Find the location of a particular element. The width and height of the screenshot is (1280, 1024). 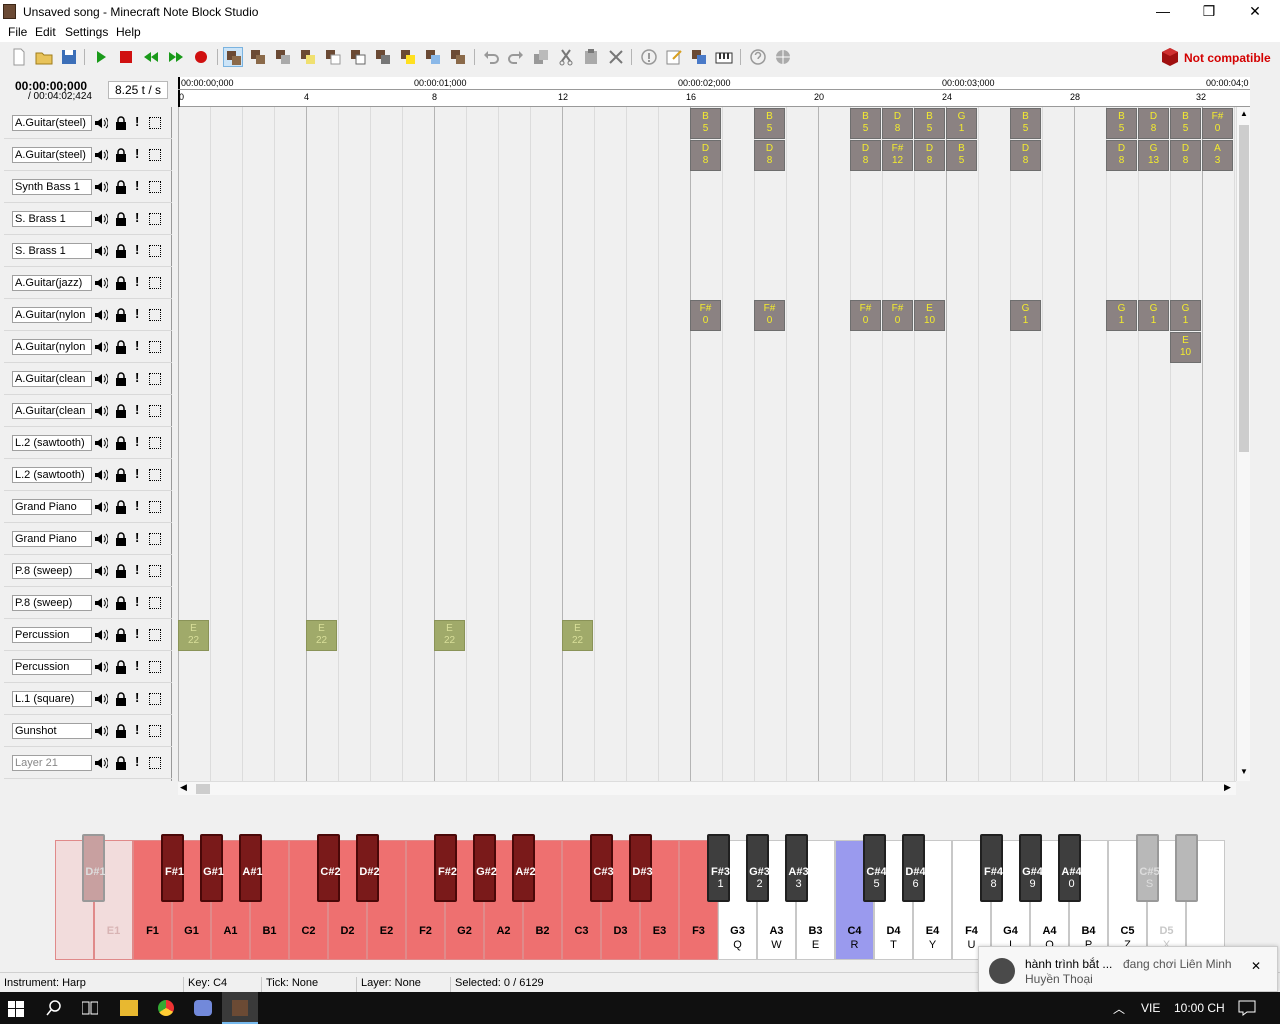

layer-name-field: Grand Piano is located at coordinates (52, 539).